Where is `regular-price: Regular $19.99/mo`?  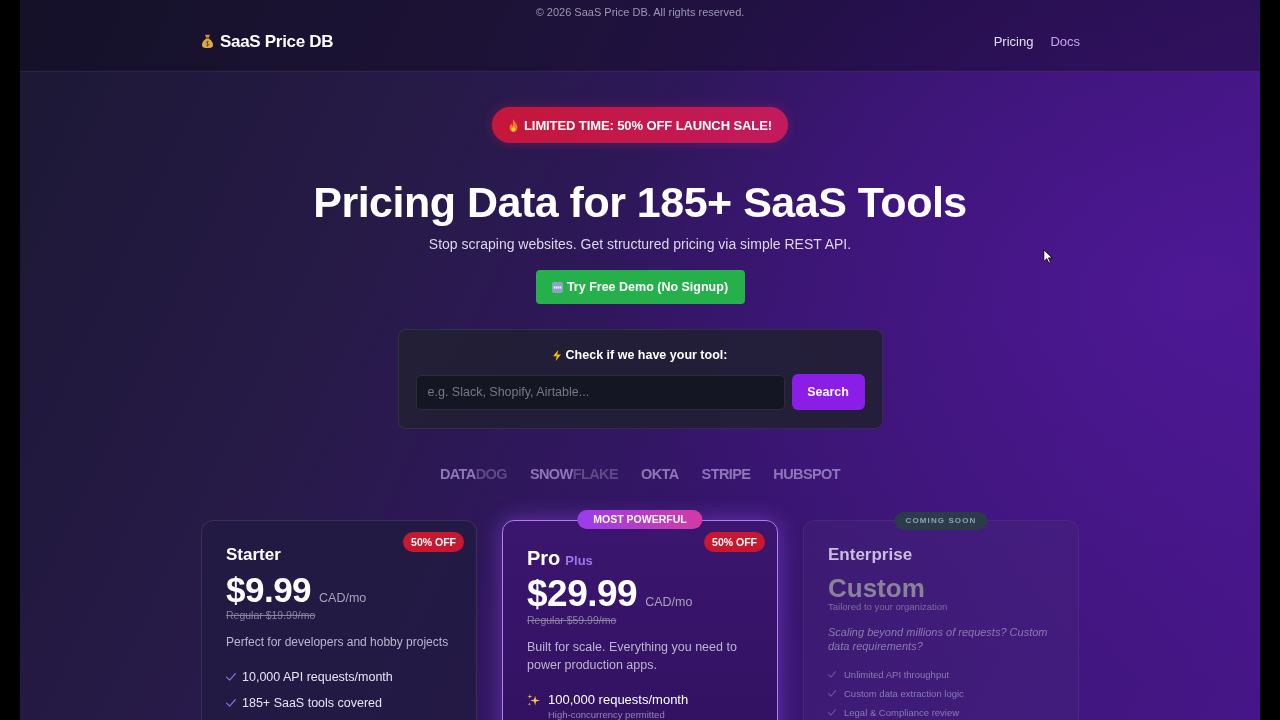 regular-price: Regular $19.99/mo is located at coordinates (271, 615).